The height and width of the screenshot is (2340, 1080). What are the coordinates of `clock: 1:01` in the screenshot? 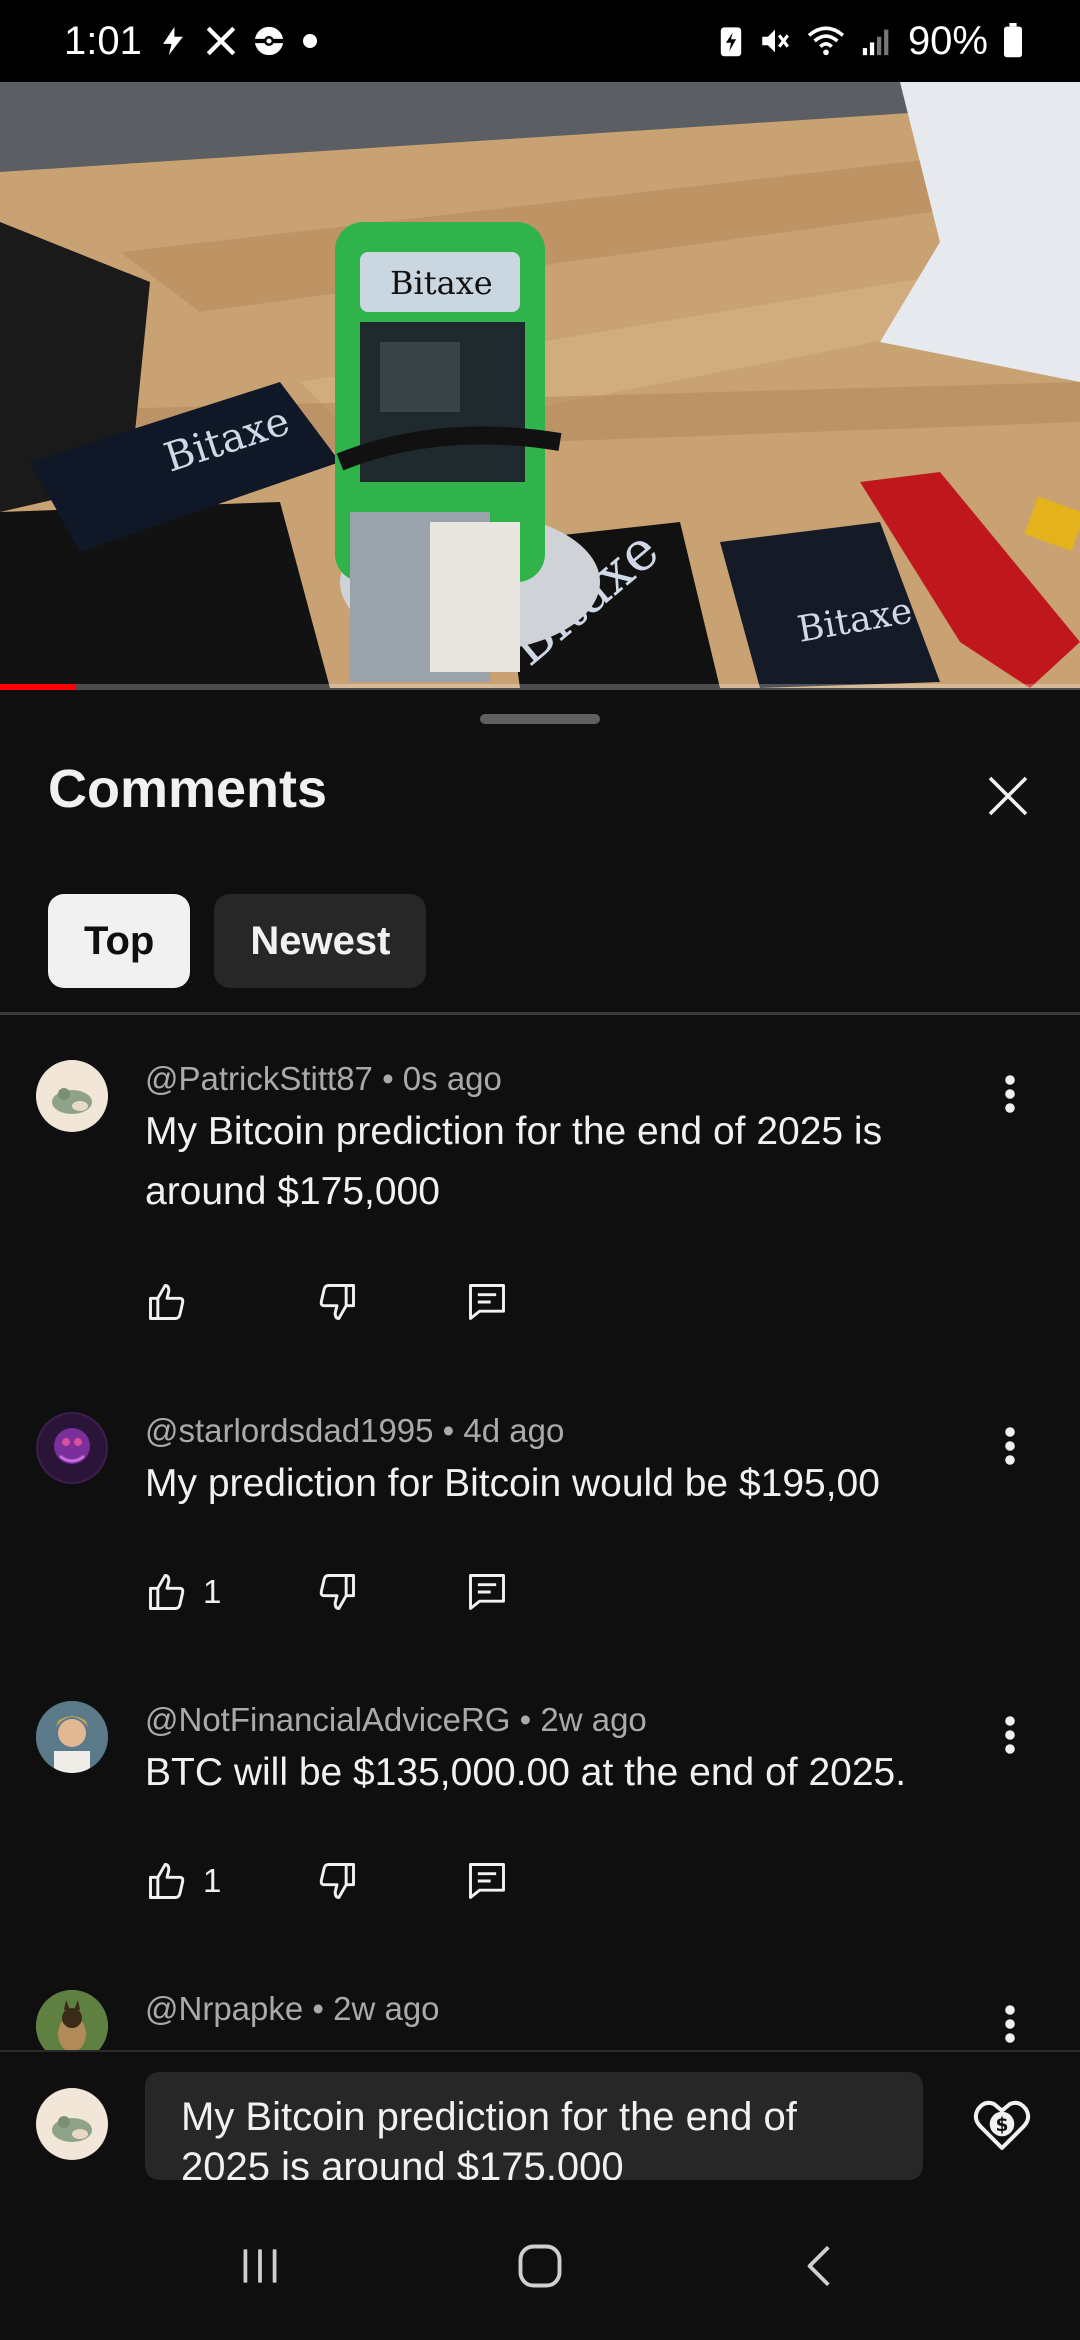 It's located at (103, 40).